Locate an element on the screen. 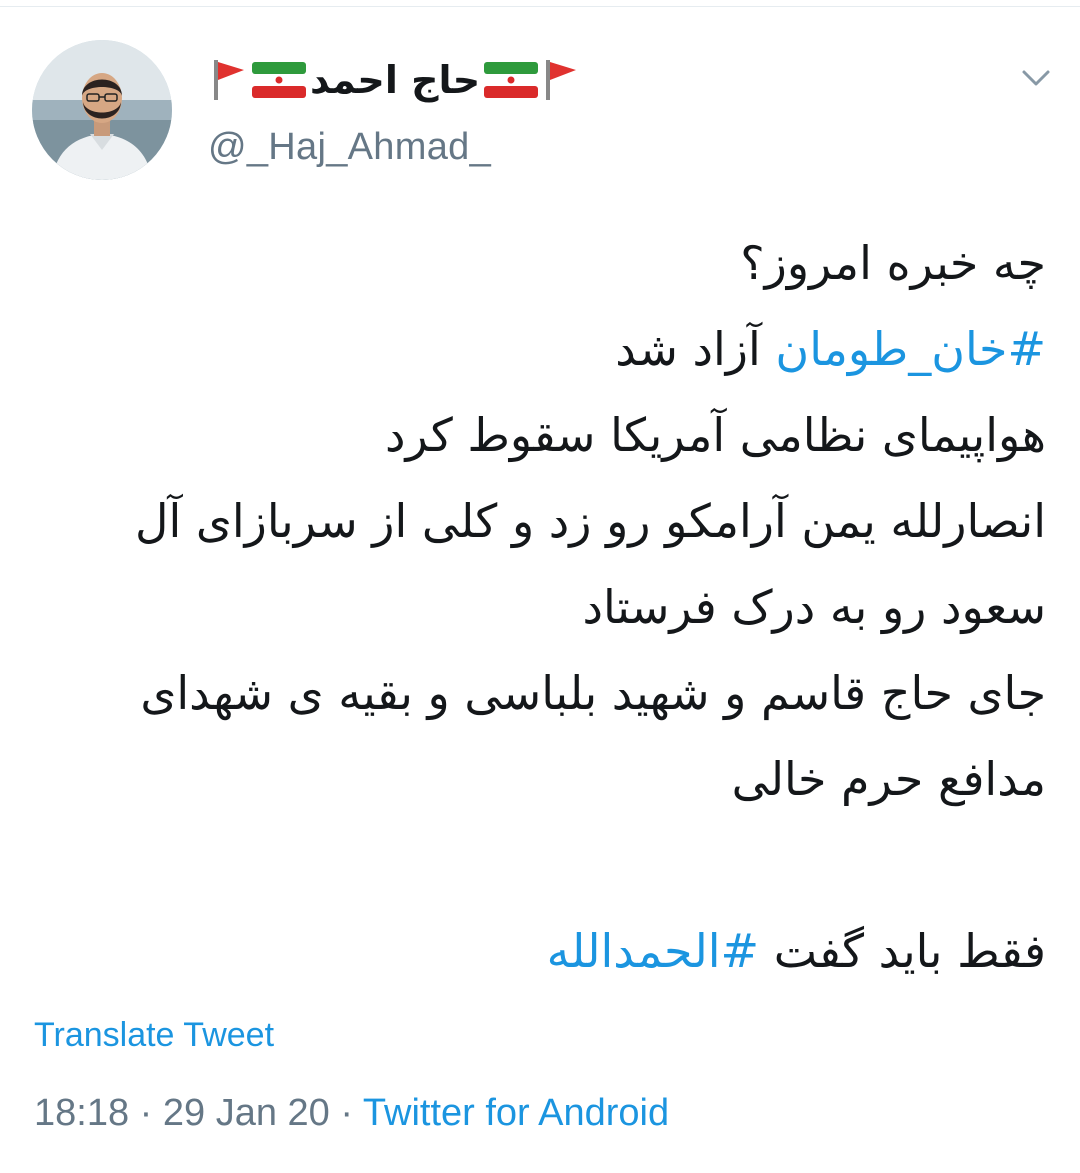 The height and width of the screenshot is (1173, 1080). translate-tweet-link: Translate Tweet is located at coordinates (154, 1035).